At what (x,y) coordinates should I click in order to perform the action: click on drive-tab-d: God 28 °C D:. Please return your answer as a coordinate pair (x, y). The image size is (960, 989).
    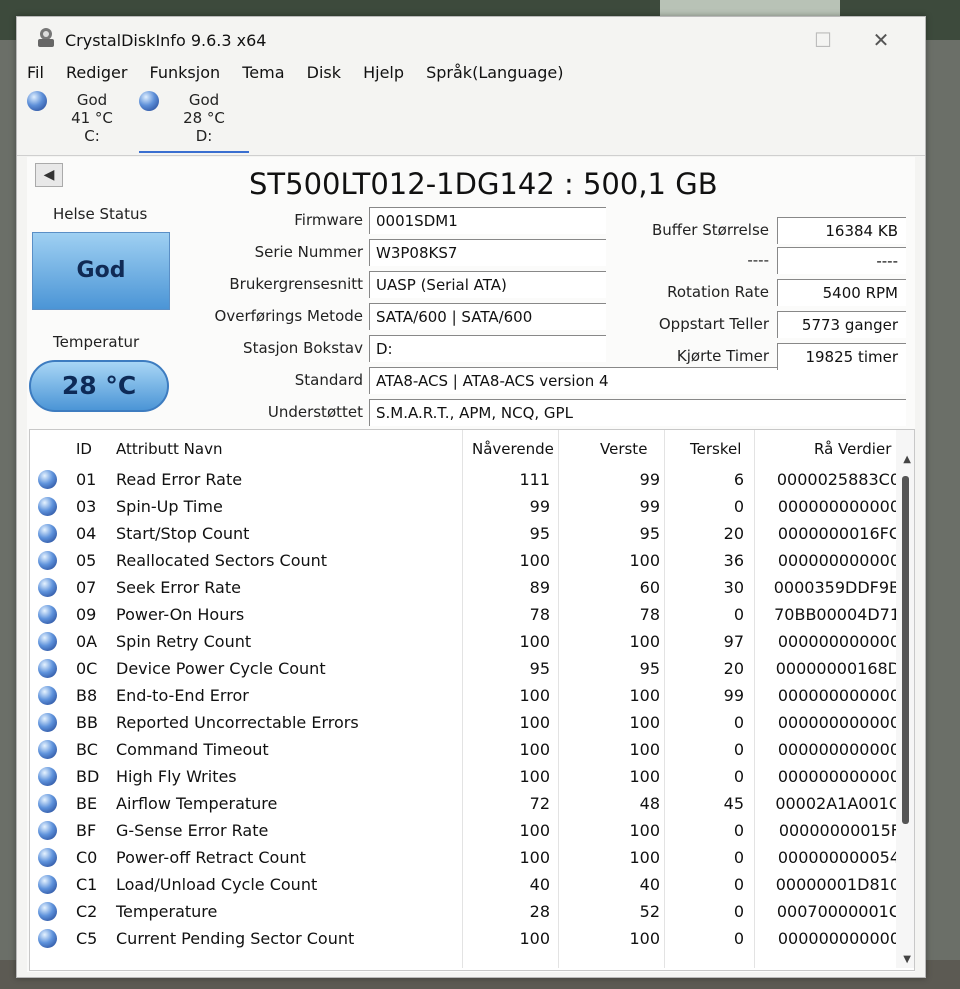
    Looking at the image, I should click on (194, 121).